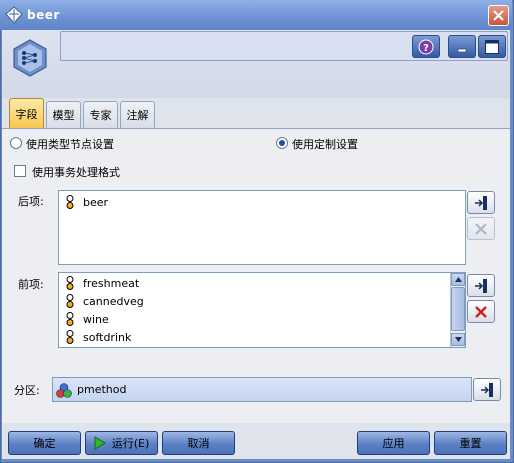 This screenshot has height=463, width=514. I want to click on remove-antecedents-button, so click(481, 311).